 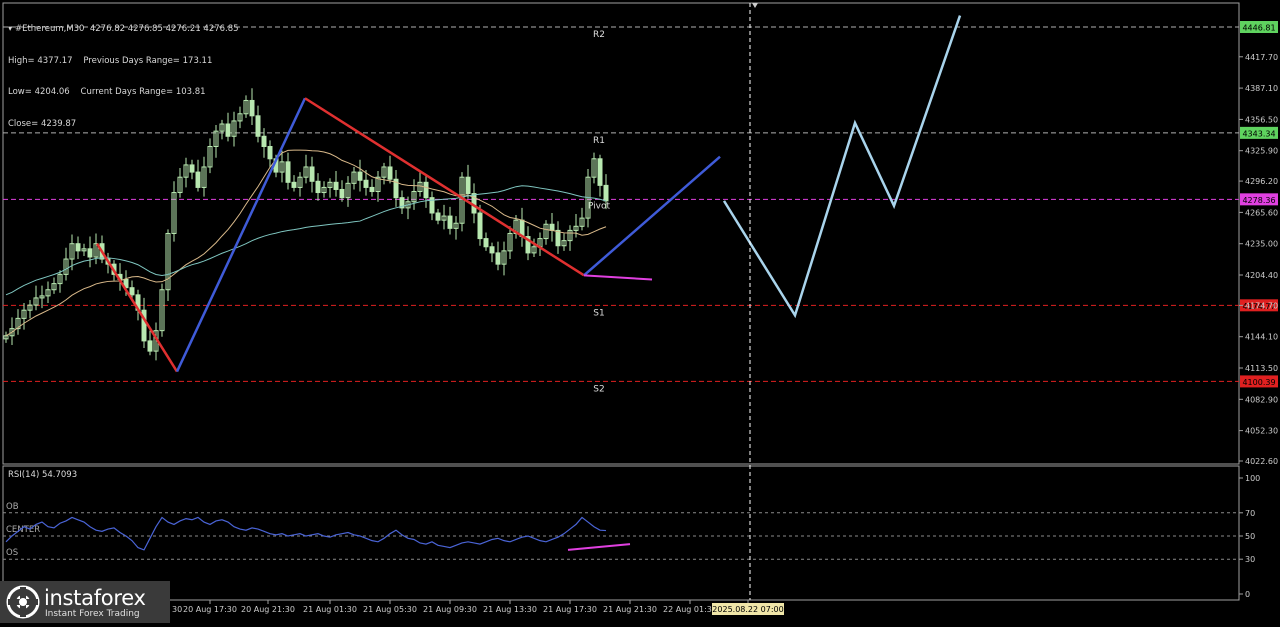 I want to click on curr-range-value: Current Days Range= 103.81, so click(x=143, y=92).